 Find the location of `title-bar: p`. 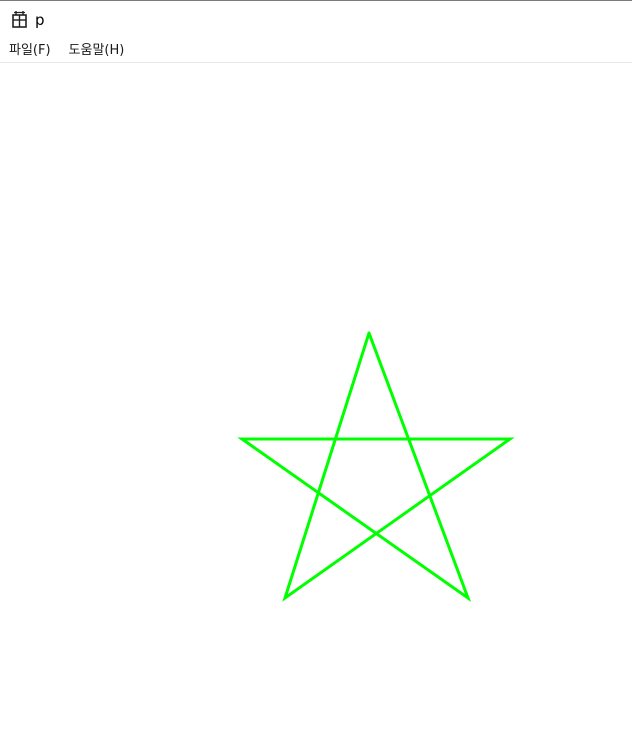

title-bar: p is located at coordinates (316, 20).